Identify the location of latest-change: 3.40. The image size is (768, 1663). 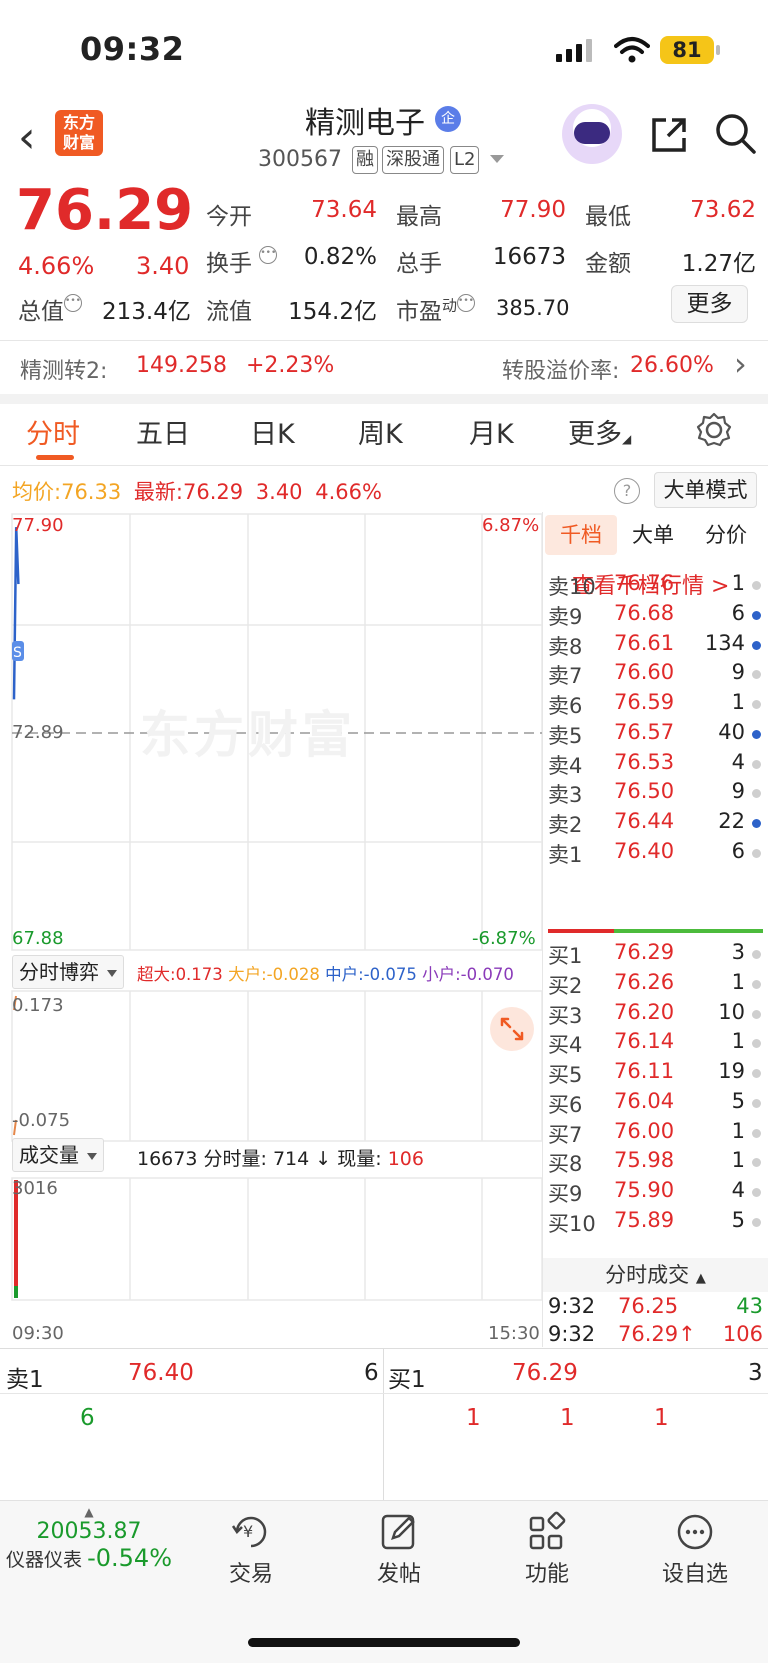
(279, 492).